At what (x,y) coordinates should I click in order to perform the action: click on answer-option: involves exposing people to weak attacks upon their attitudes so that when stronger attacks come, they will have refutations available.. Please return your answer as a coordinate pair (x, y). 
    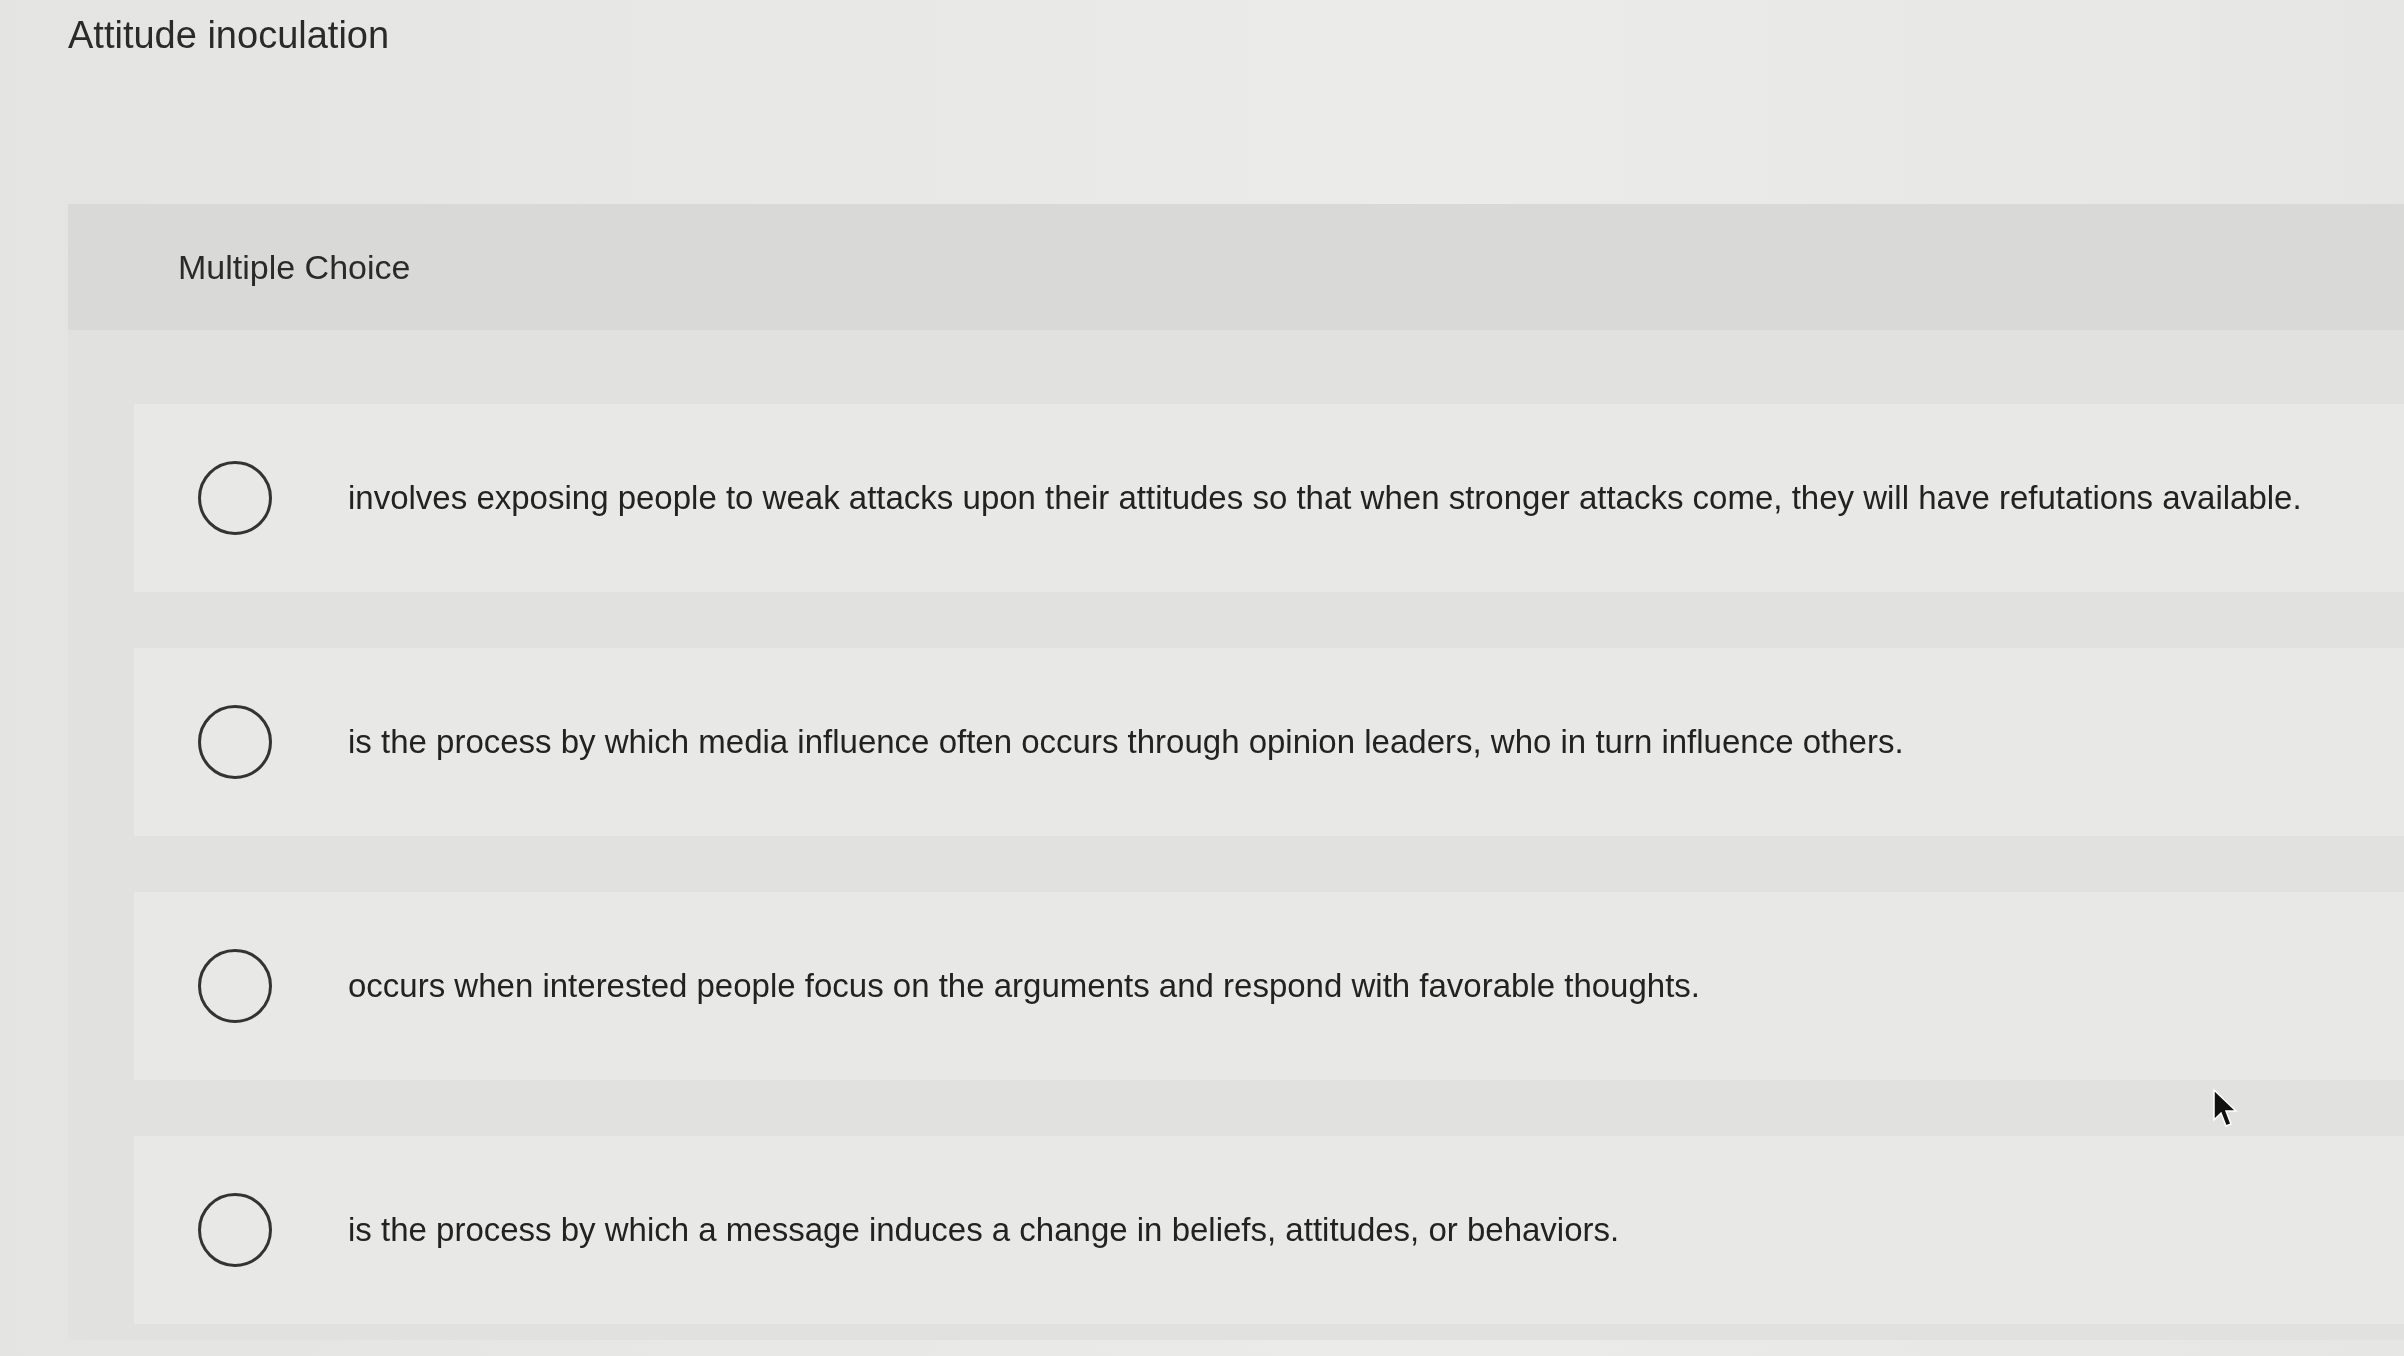
    Looking at the image, I should click on (1269, 498).